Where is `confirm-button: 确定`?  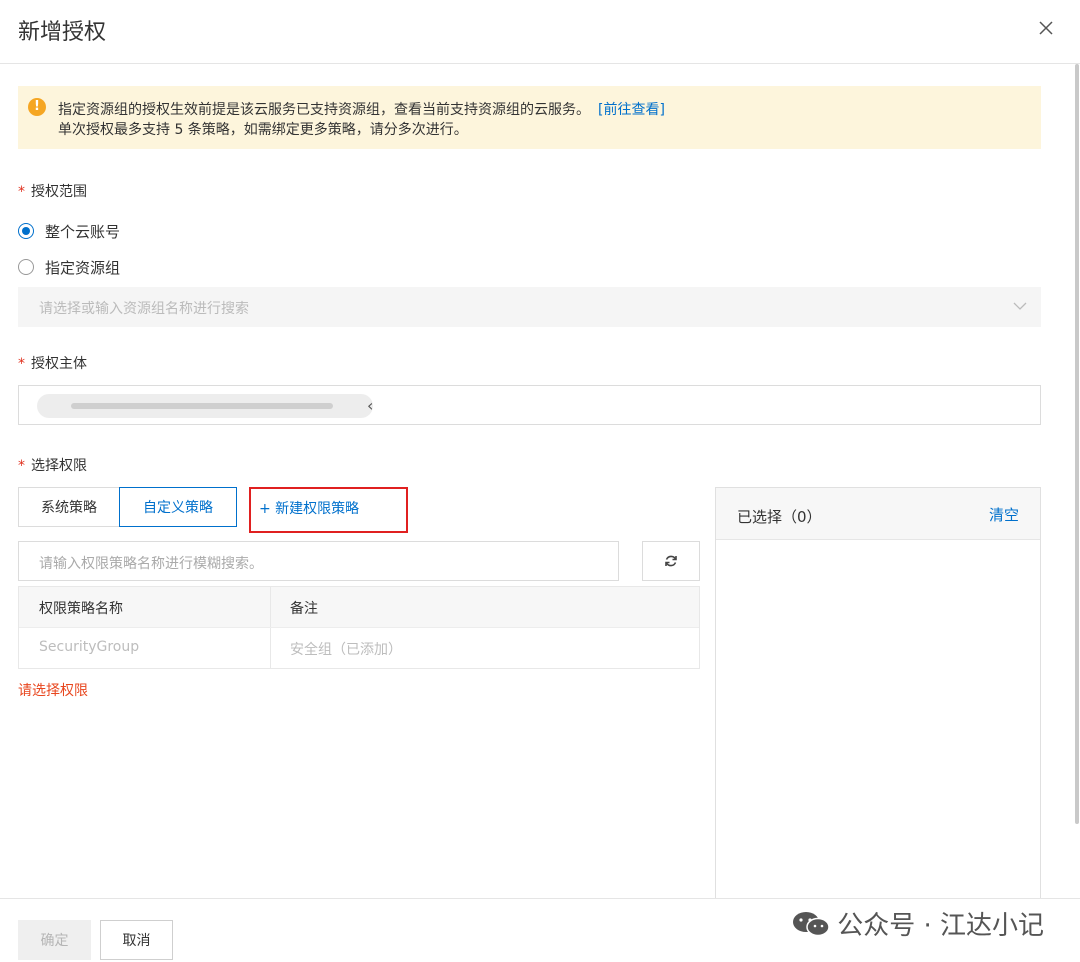
confirm-button: 确定 is located at coordinates (54, 940).